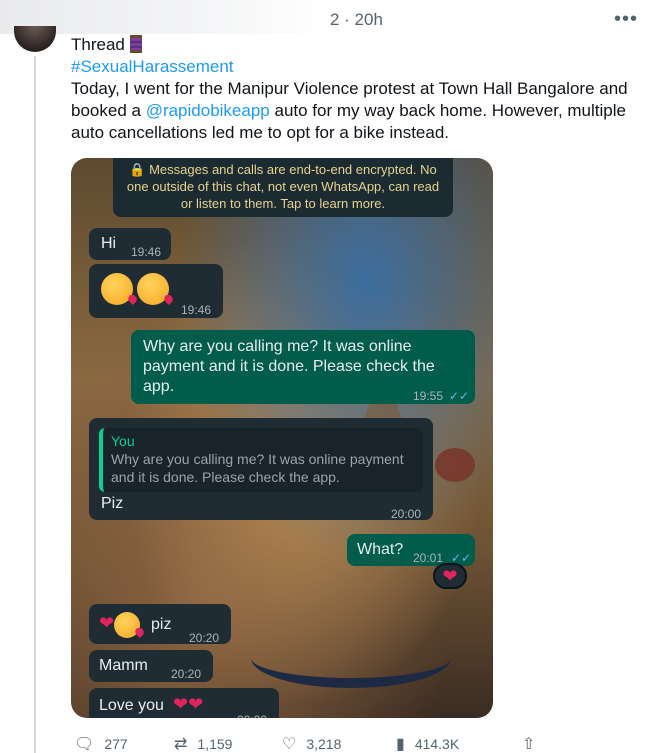 Image resolution: width=658 pixels, height=753 pixels. I want to click on thread-label: Thread, so click(98, 44).